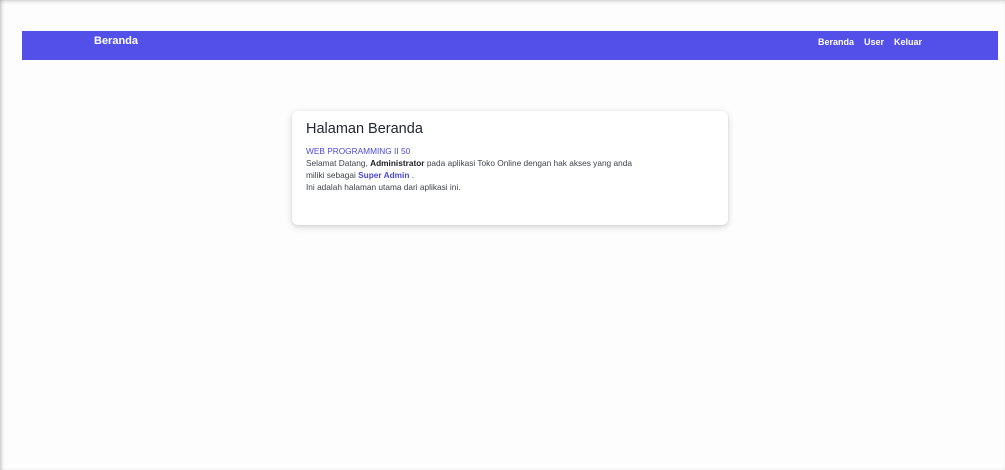 The image size is (1005, 470). I want to click on nav-link-keluar: Keluar, so click(908, 42).